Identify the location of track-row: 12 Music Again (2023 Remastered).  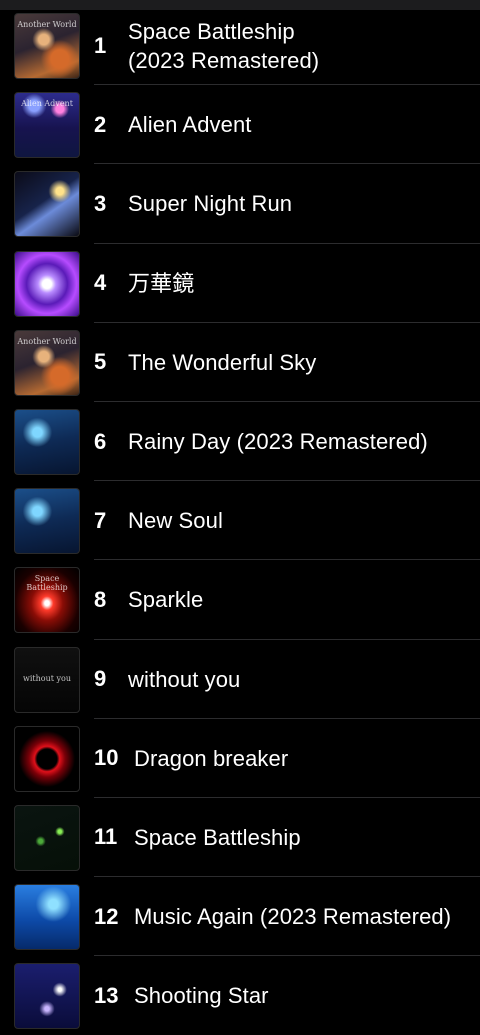
(240, 917).